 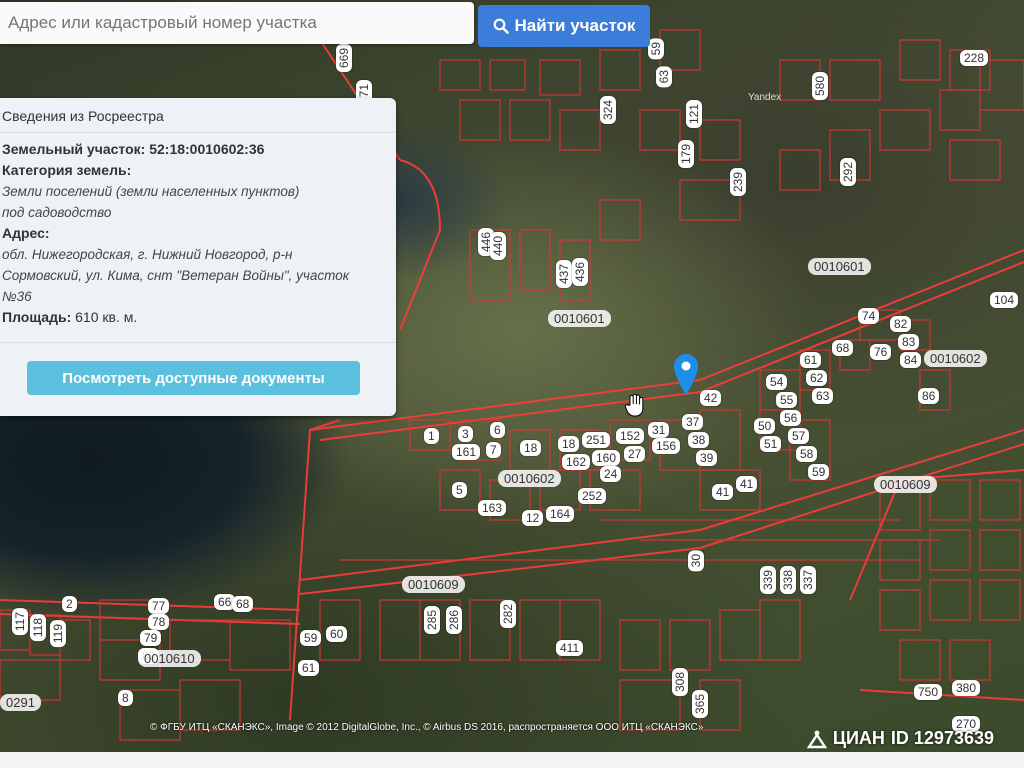 I want to click on parcel-number-label: 57, so click(x=799, y=436).